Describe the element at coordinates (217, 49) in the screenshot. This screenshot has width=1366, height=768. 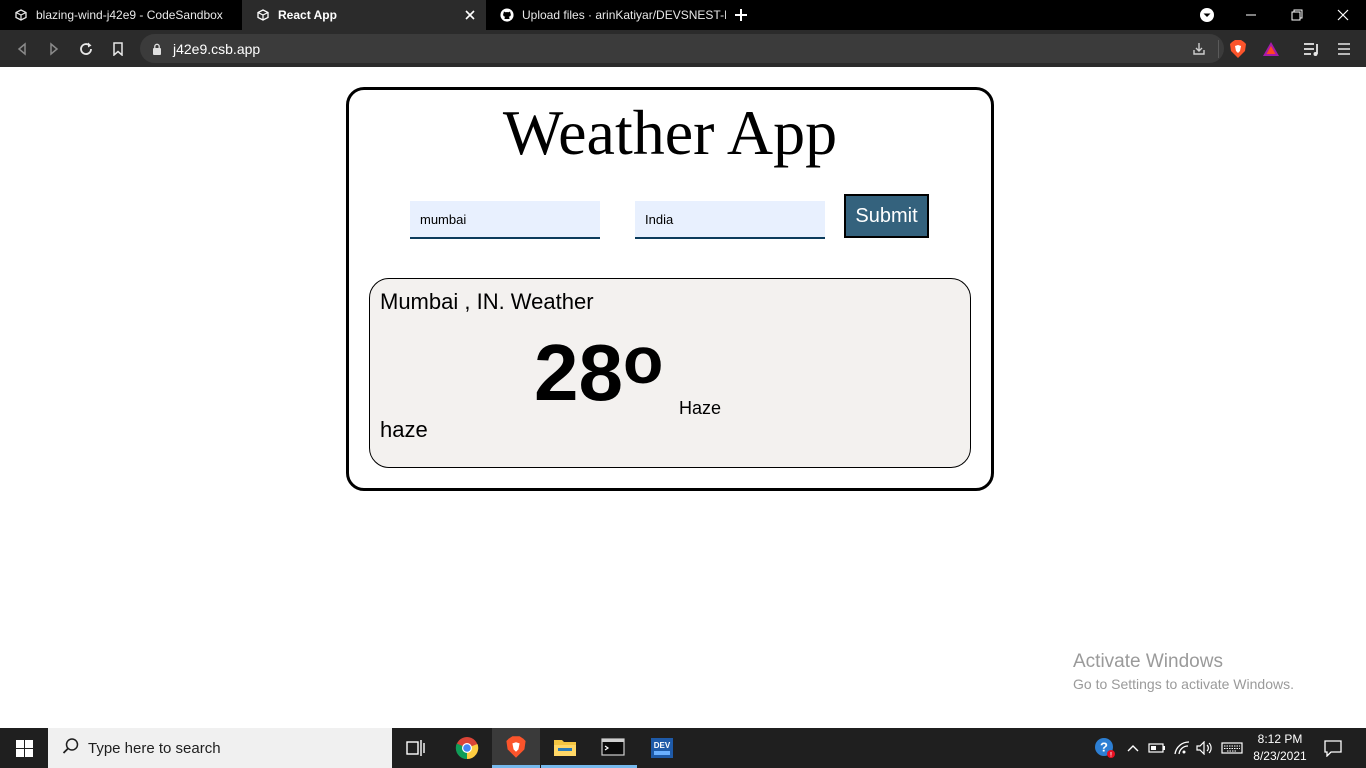
I see `url-text: j42e9.csb.app` at that location.